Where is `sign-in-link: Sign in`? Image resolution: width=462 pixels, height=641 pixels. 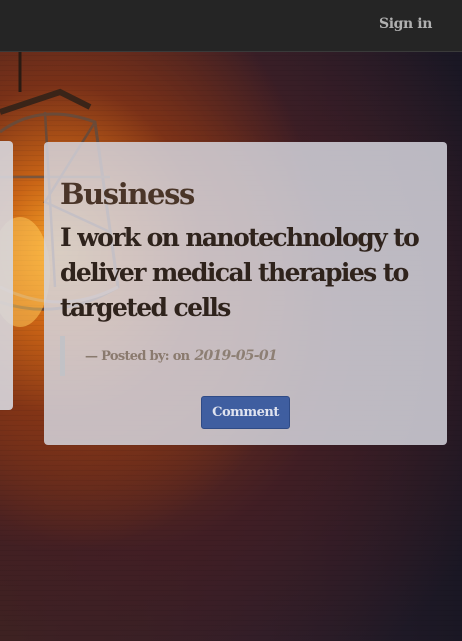 sign-in-link: Sign in is located at coordinates (405, 24).